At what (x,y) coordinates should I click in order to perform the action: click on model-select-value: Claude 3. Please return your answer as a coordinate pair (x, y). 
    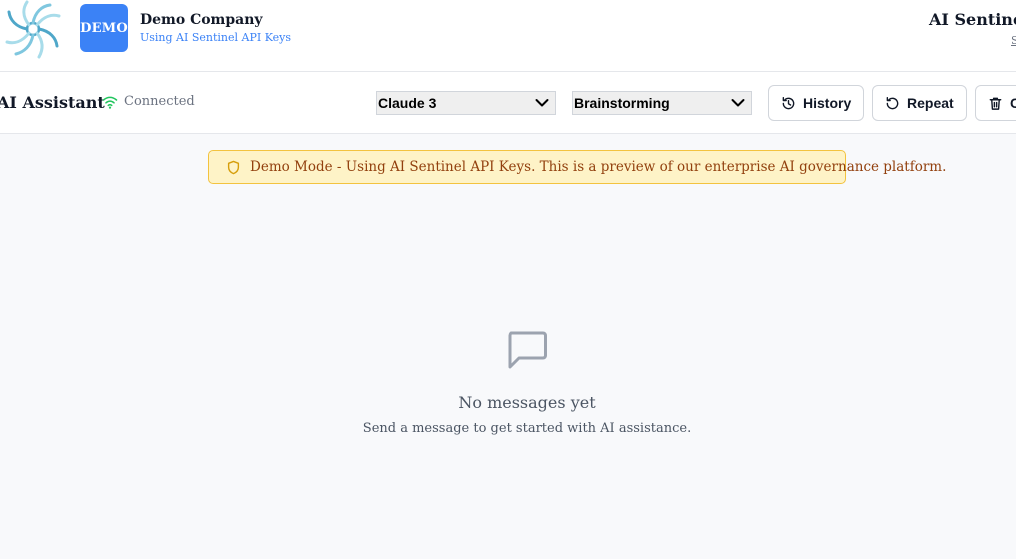
    Looking at the image, I should click on (407, 103).